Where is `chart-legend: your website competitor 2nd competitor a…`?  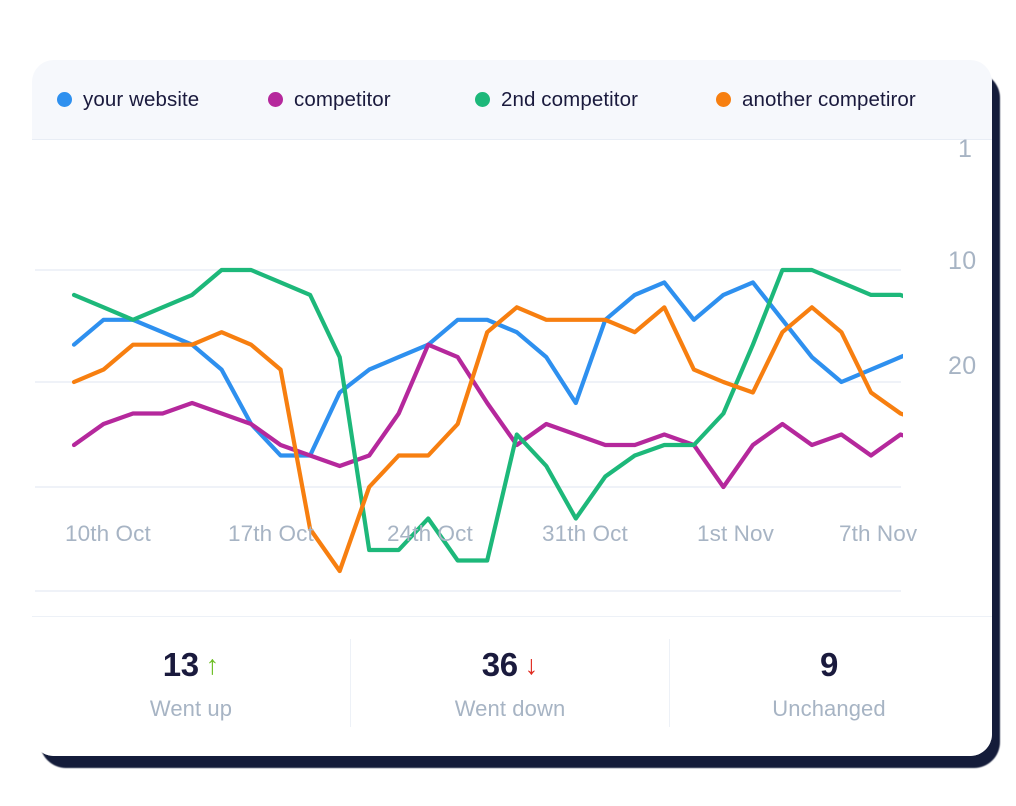 chart-legend: your website competitor 2nd competitor a… is located at coordinates (512, 100).